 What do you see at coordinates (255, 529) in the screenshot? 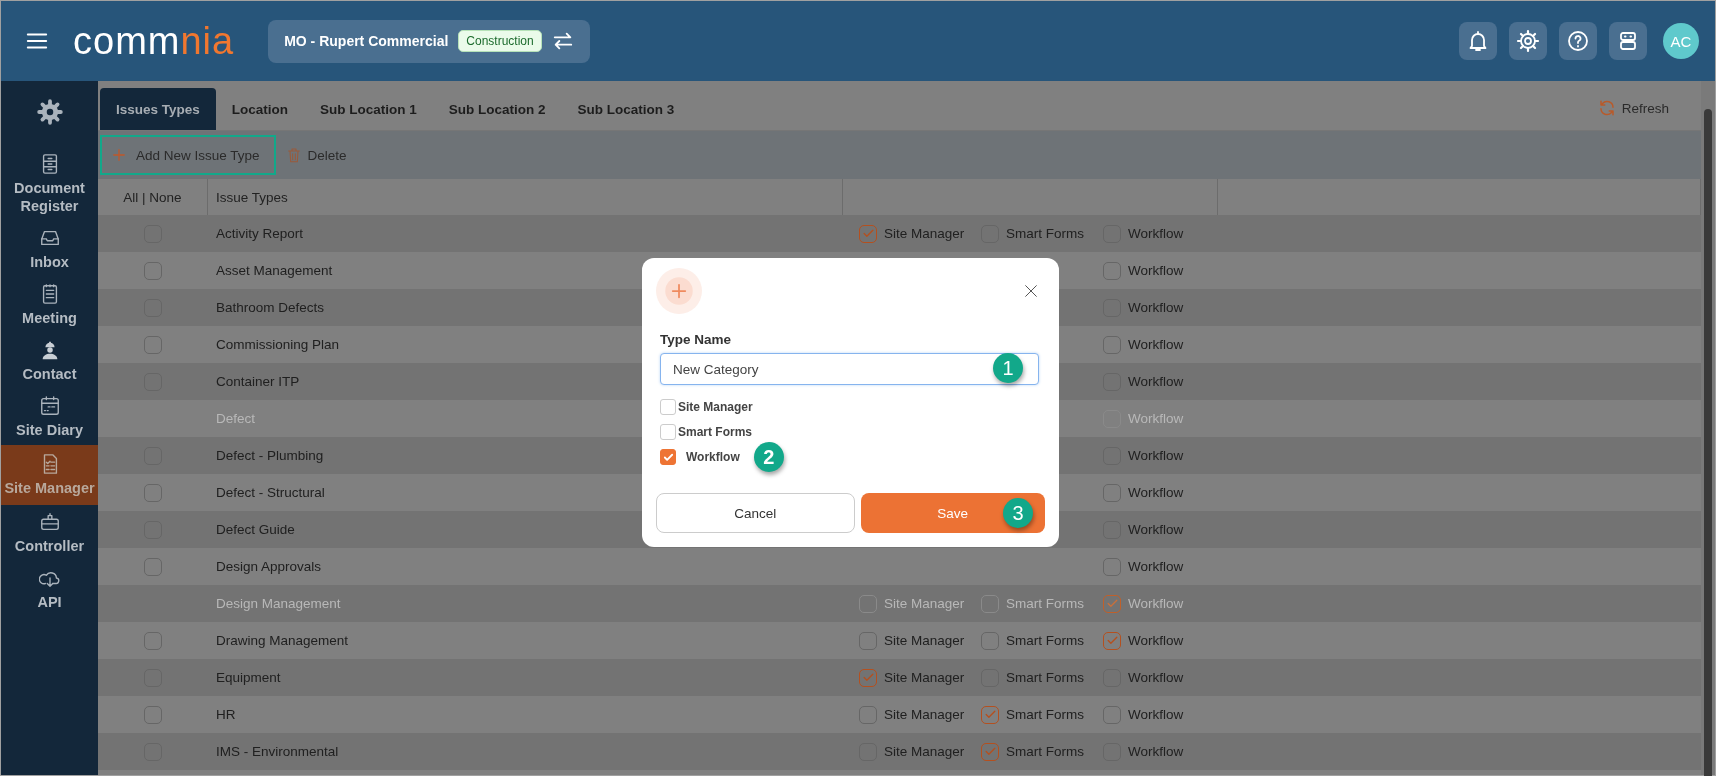
I see `issue-type-name: Defect Guide` at bounding box center [255, 529].